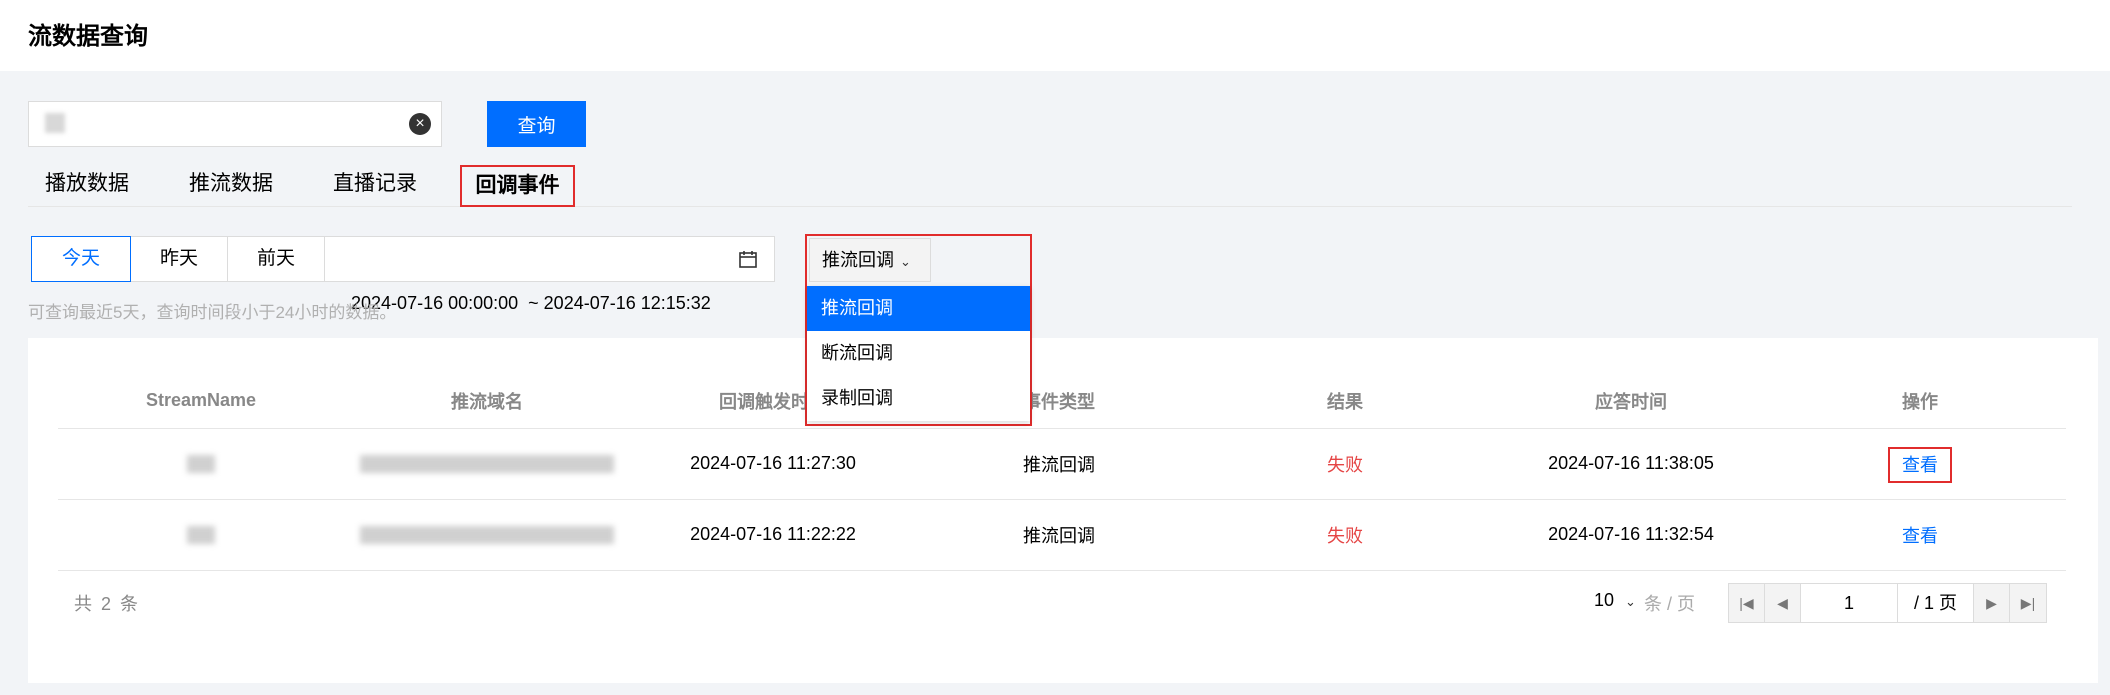  I want to click on tab-bar: 播放数据 推流数据 直播记录 回调事件, so click(1050, 186).